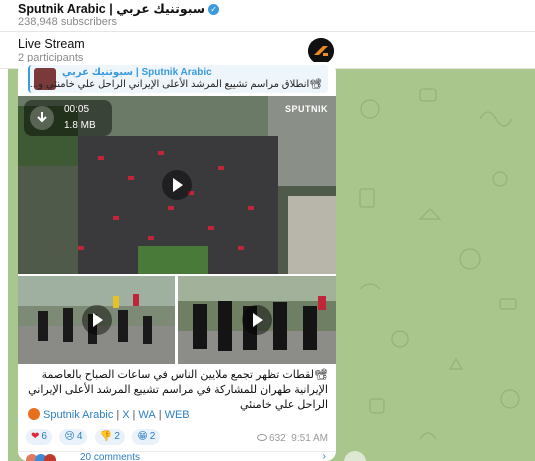  Describe the element at coordinates (137, 72) in the screenshot. I see `reply-author: سبوتنيك عربي | Sputnik Arabic` at that location.